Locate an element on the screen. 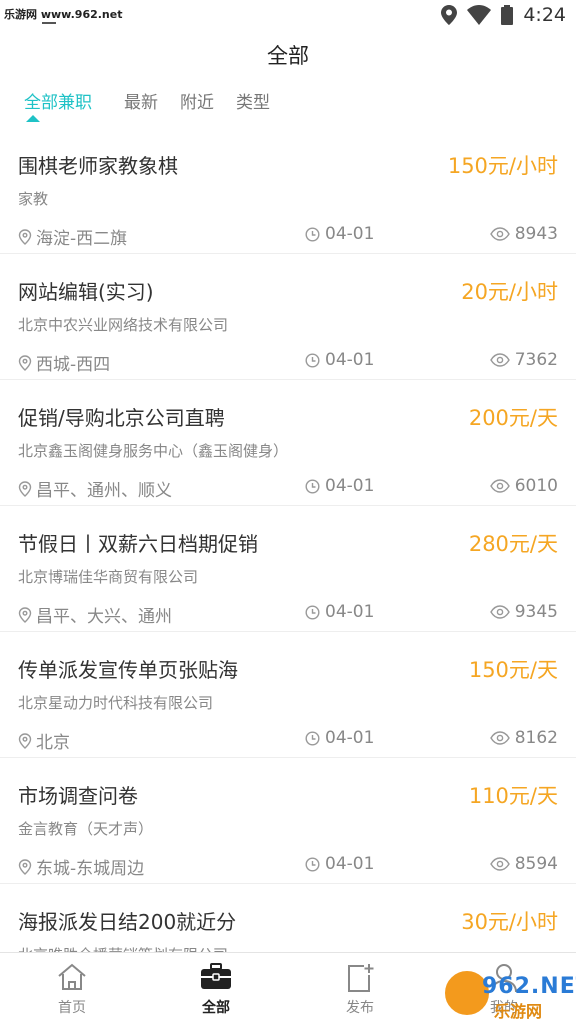 The height and width of the screenshot is (1024, 576). job-location-text: 海淀-西二旗 is located at coordinates (82, 239).